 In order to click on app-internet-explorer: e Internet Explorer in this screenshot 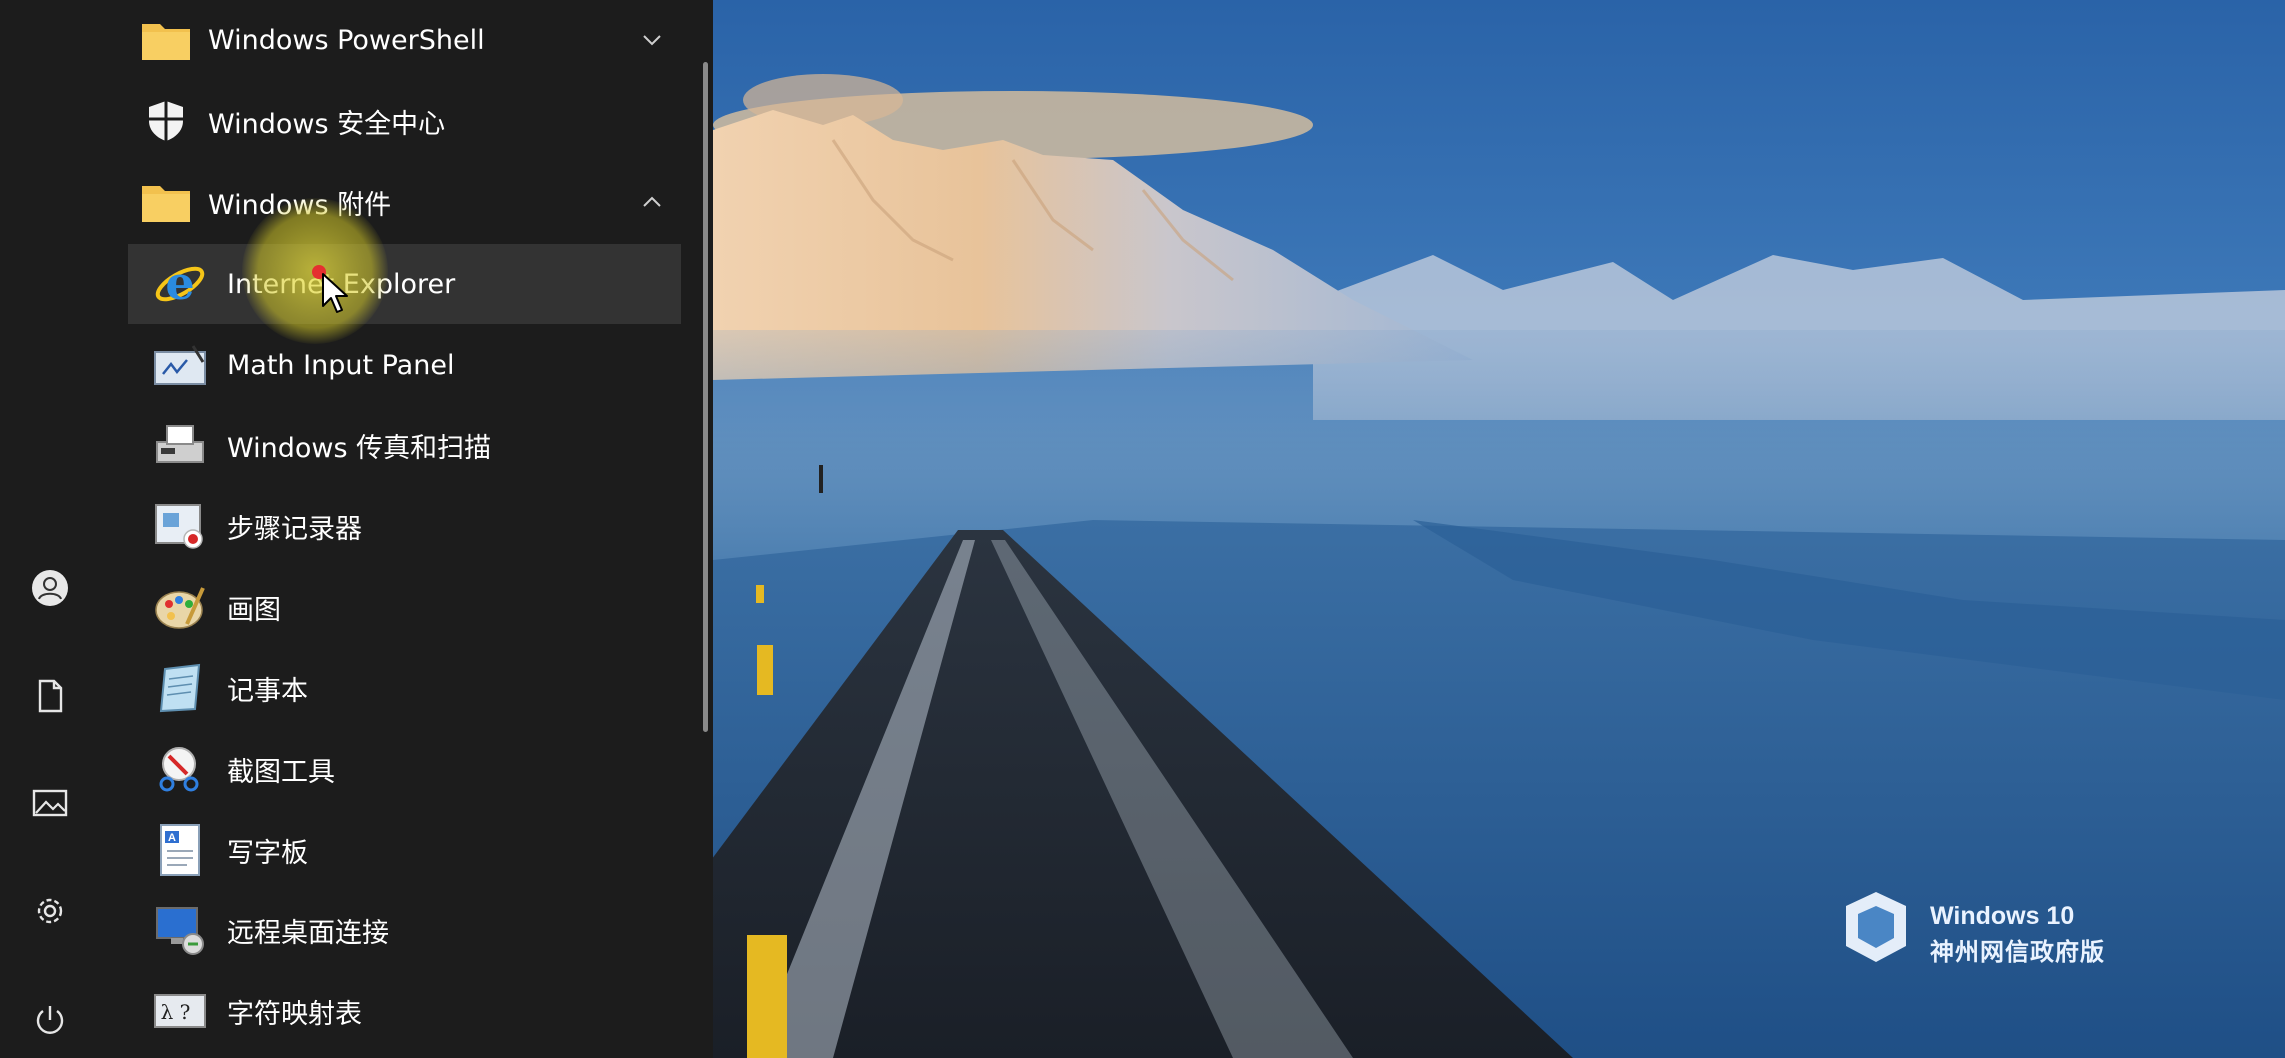, I will do `click(404, 284)`.